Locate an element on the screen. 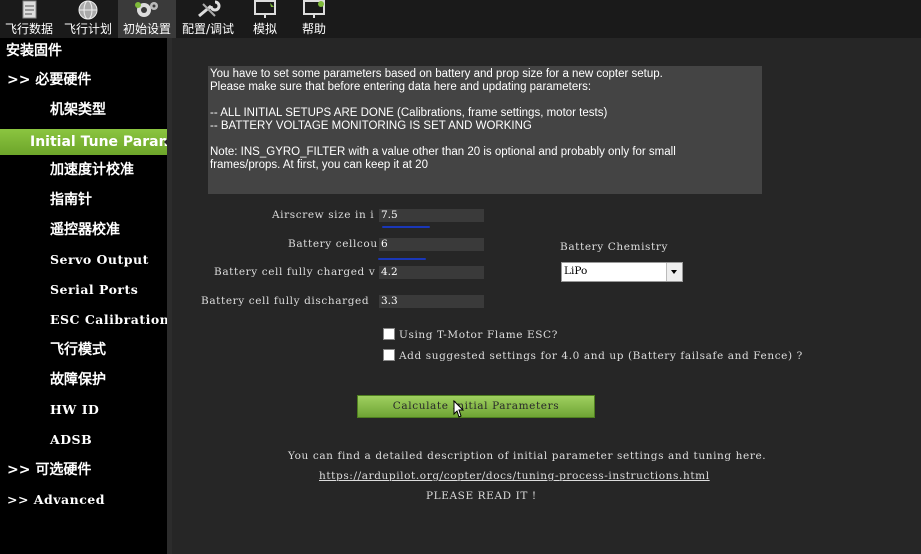 This screenshot has height=554, width=921. airscrew-input: 7.5 is located at coordinates (431, 215).